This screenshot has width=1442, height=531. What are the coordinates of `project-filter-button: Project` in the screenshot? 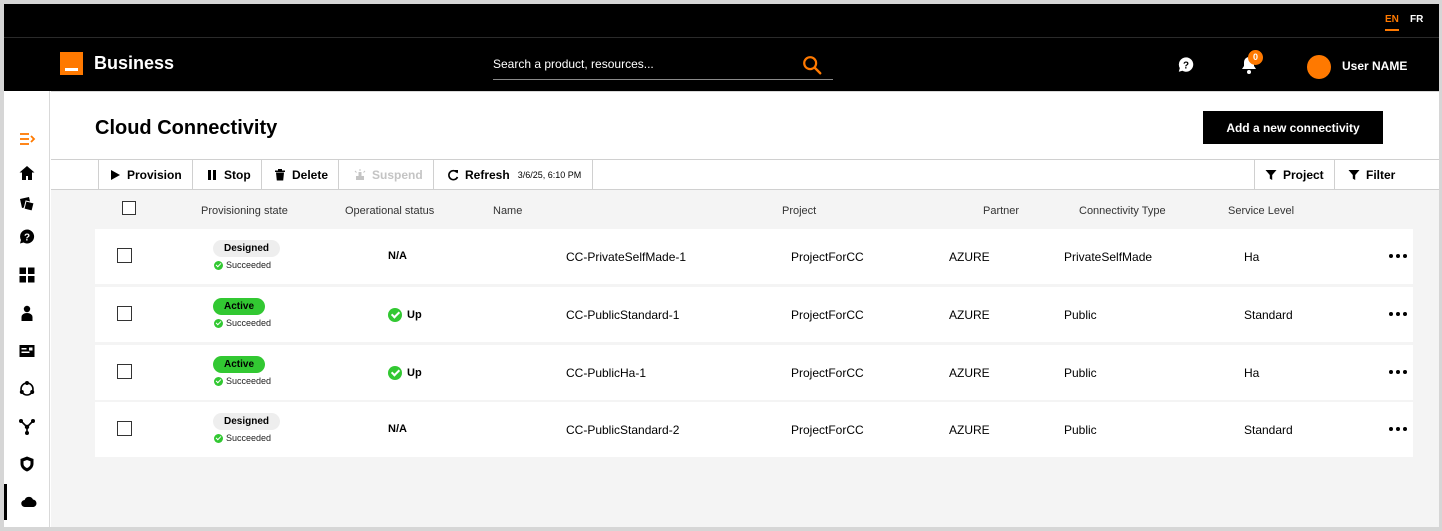 It's located at (1294, 175).